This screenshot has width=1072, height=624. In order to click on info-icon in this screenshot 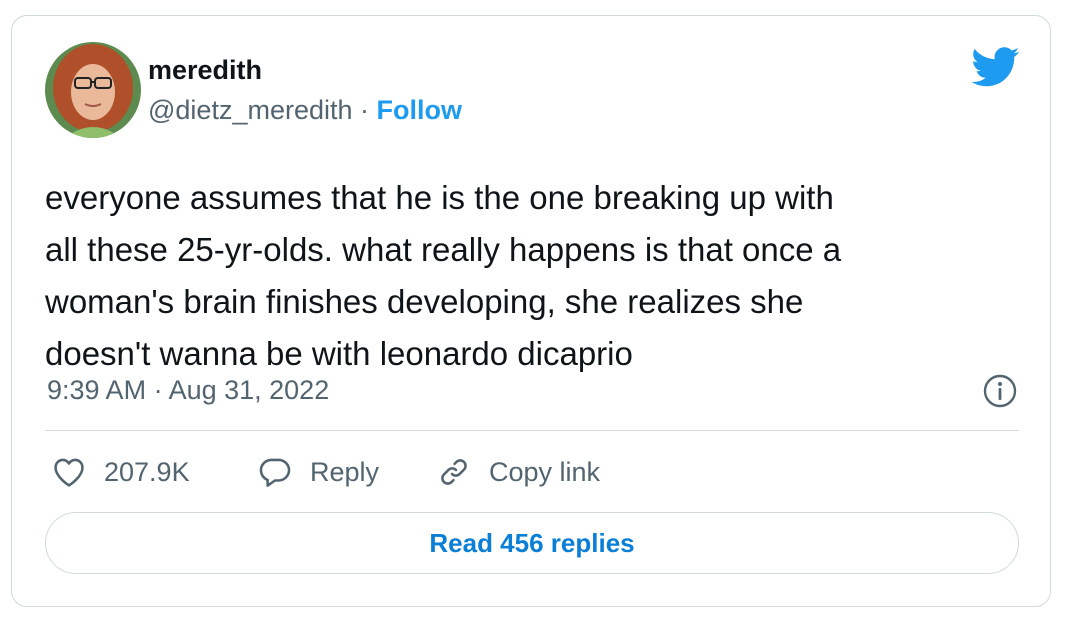, I will do `click(1000, 391)`.